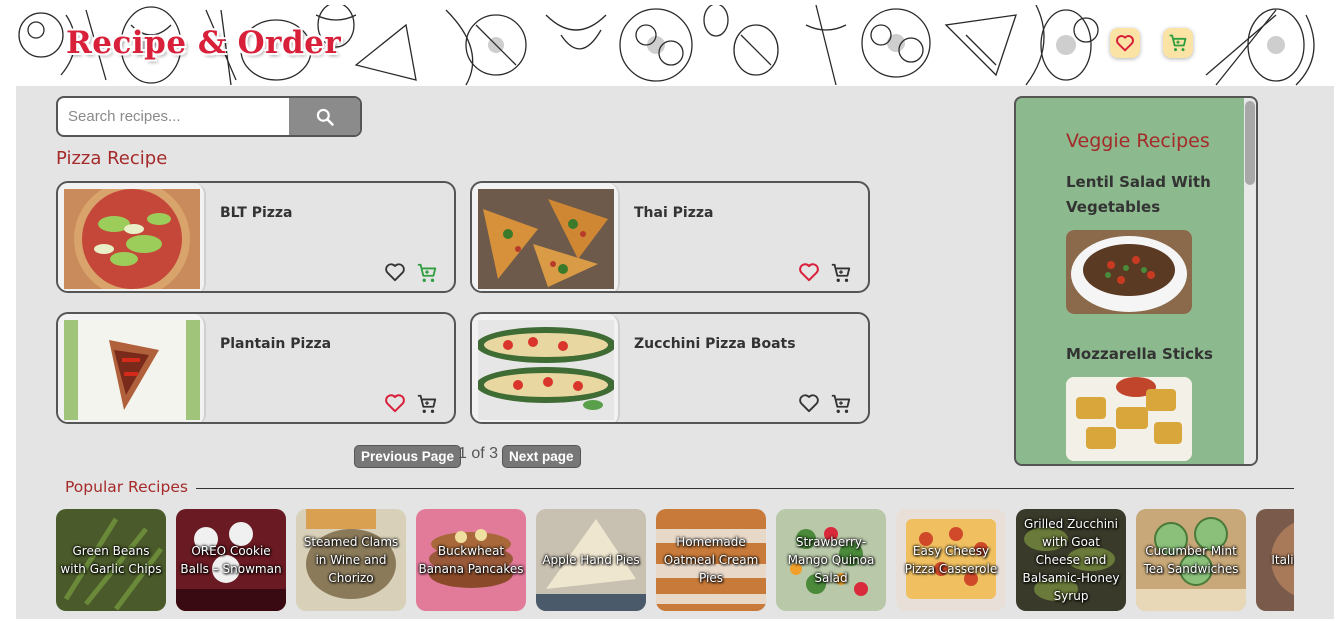 The height and width of the screenshot is (621, 1339). What do you see at coordinates (670, 237) in the screenshot?
I see `recipe-card: Thai Pizza` at bounding box center [670, 237].